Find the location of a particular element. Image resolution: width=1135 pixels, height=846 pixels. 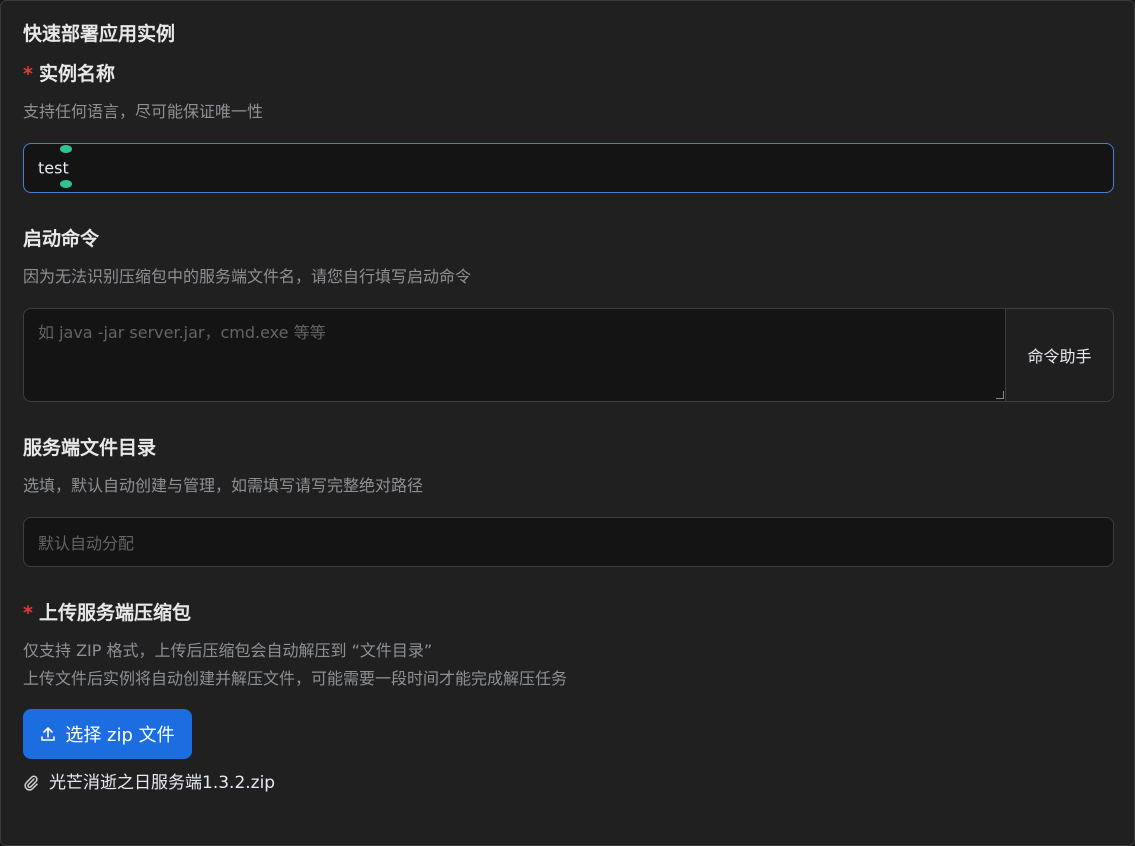

start-command-description: 因为无法识别压缩包中的服务端文件名，请您自行填写启动命令 is located at coordinates (247, 276).